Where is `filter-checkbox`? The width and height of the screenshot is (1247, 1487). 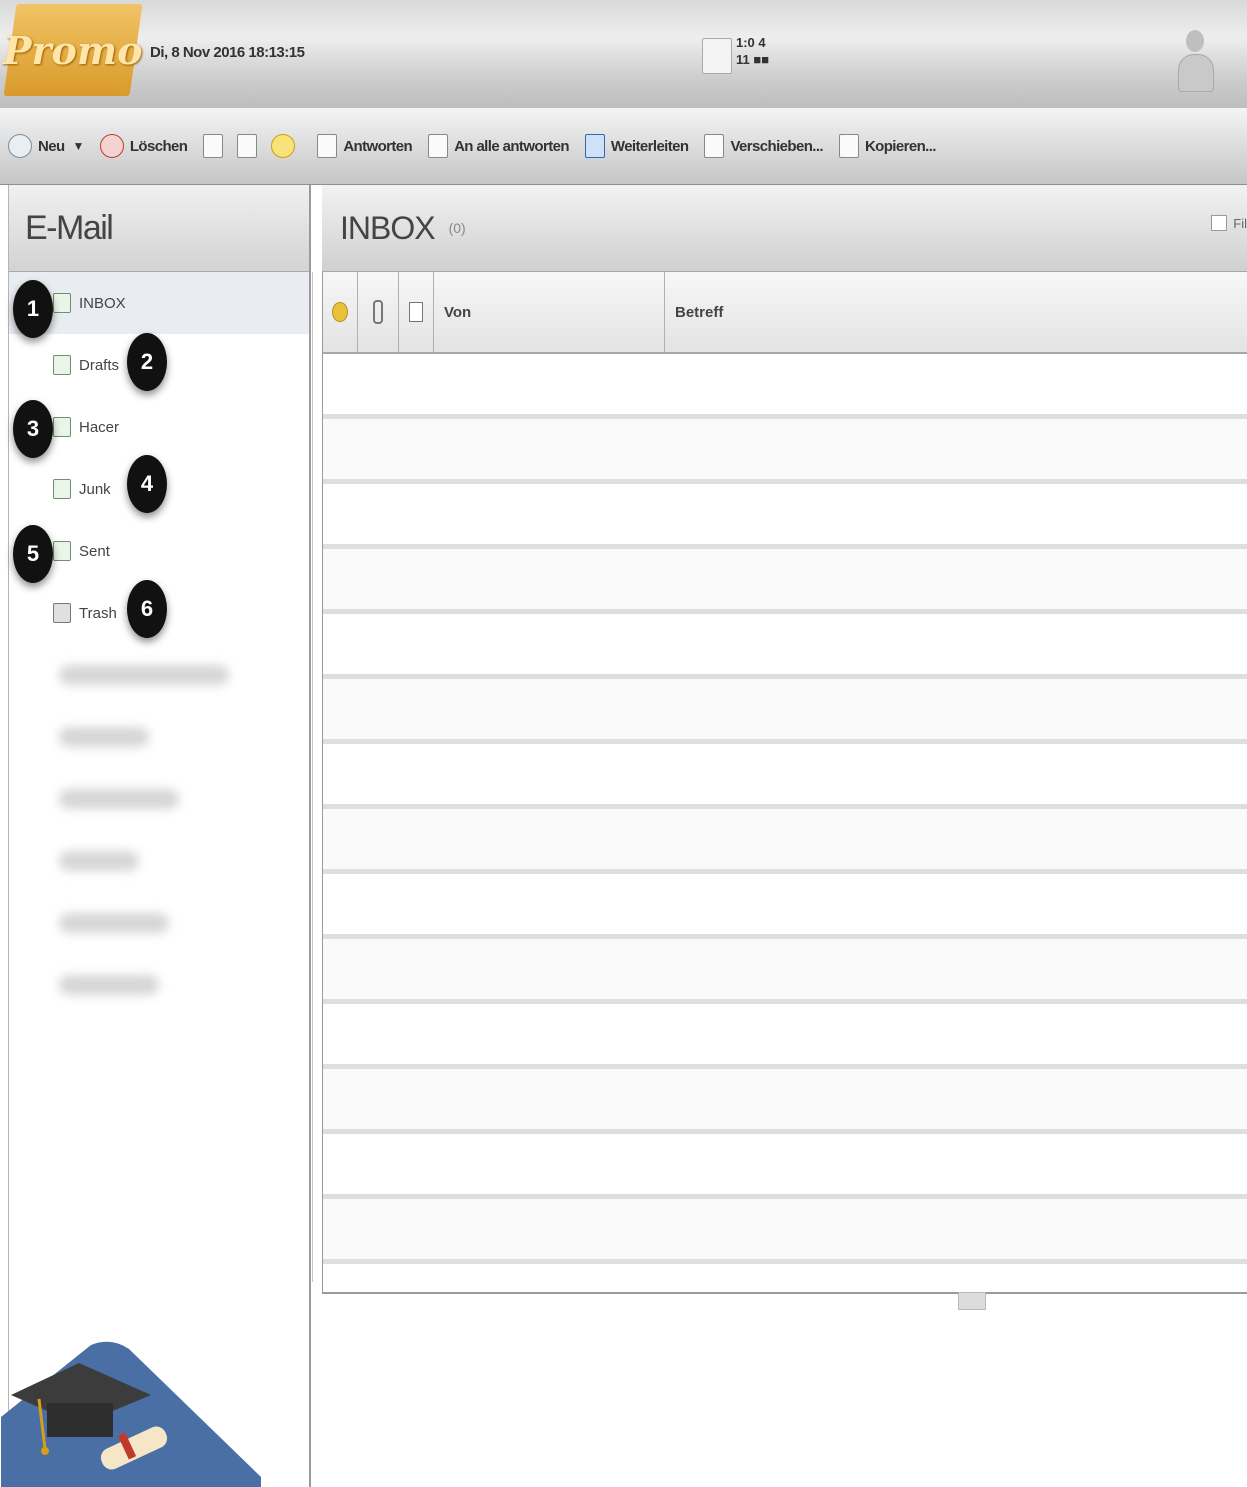 filter-checkbox is located at coordinates (1219, 223).